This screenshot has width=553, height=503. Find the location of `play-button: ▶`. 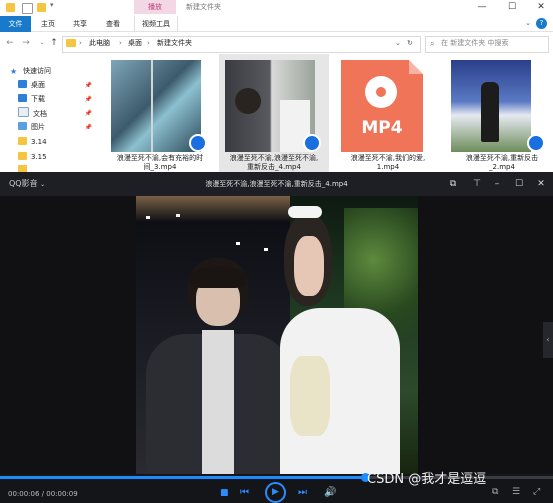

play-button: ▶ is located at coordinates (275, 492).